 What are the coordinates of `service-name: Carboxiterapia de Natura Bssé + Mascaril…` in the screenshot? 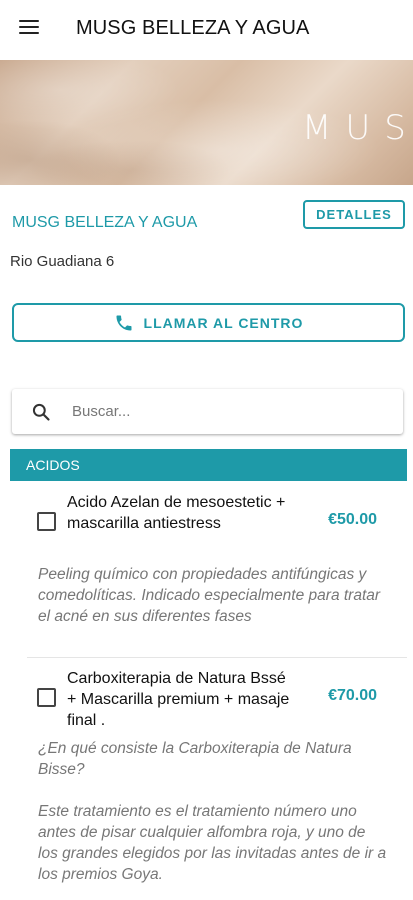 It's located at (178, 699).